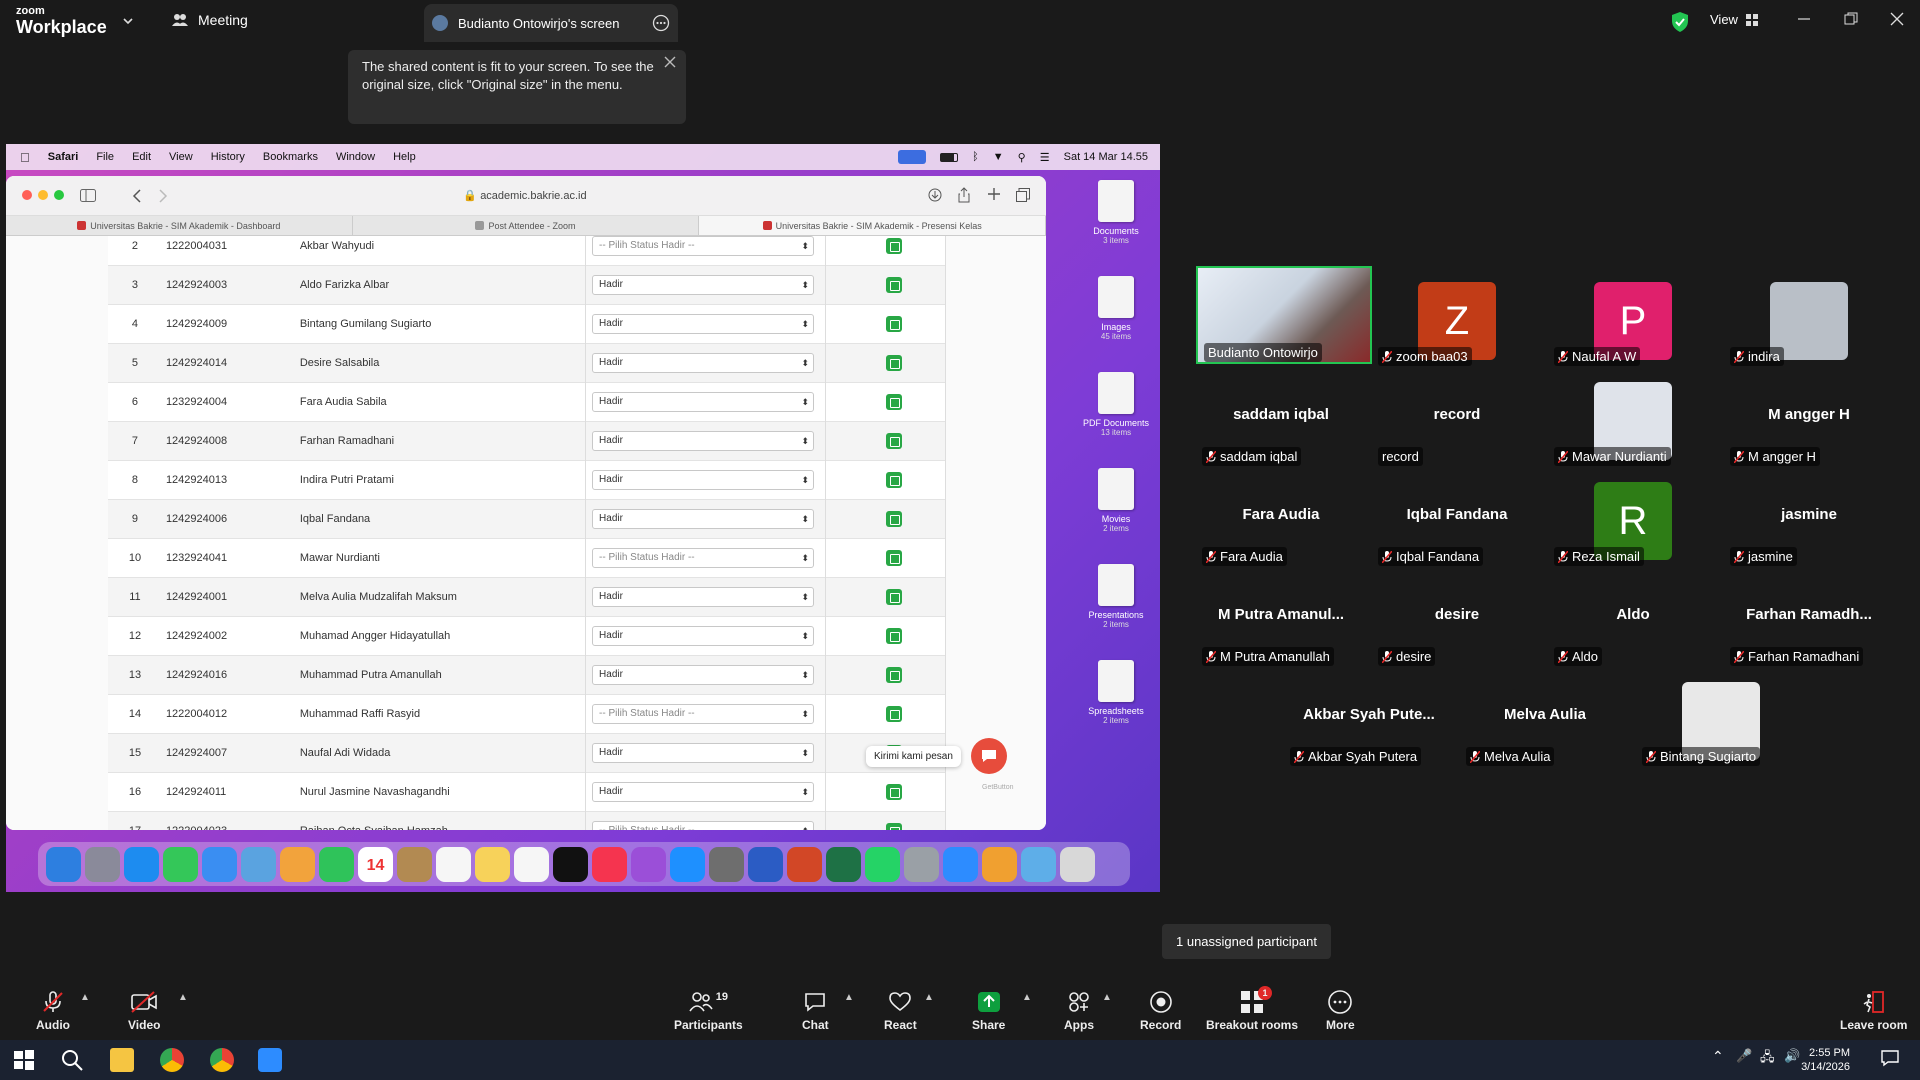 The image size is (1920, 1080). I want to click on audio-options-caret-icon: ▲, so click(85, 997).